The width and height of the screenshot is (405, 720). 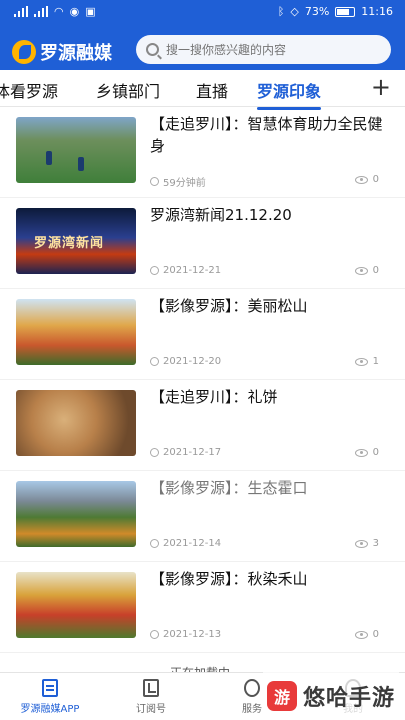 What do you see at coordinates (229, 306) in the screenshot?
I see `news-title: 【影像罗源】：美丽松山` at bounding box center [229, 306].